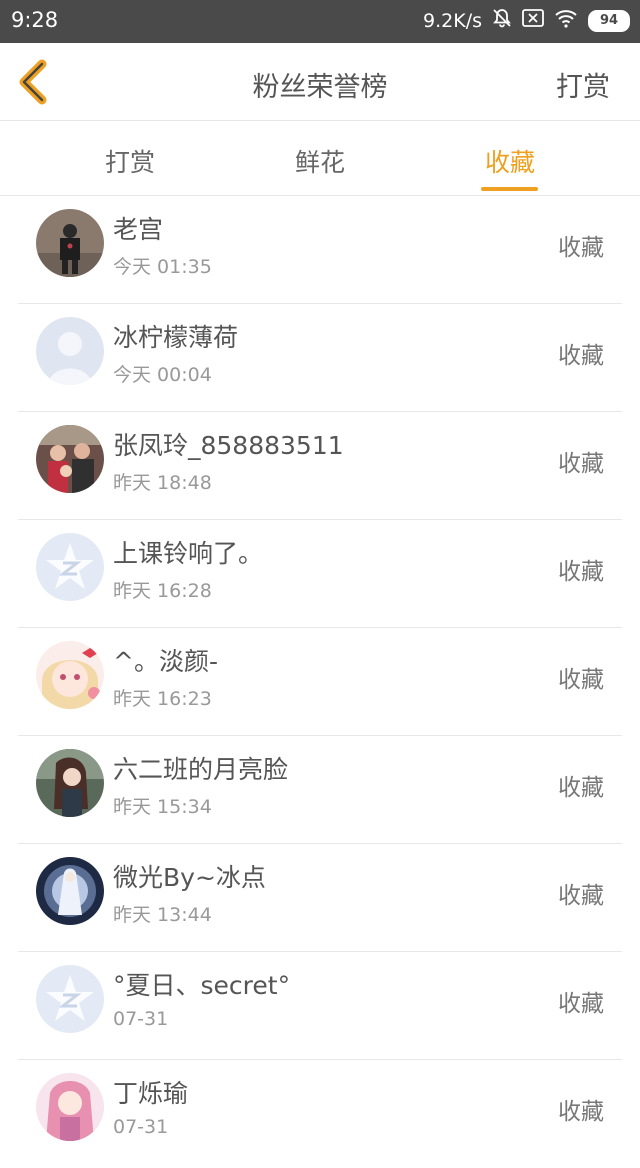  I want to click on timestamp: 昨天 13:44, so click(162, 915).